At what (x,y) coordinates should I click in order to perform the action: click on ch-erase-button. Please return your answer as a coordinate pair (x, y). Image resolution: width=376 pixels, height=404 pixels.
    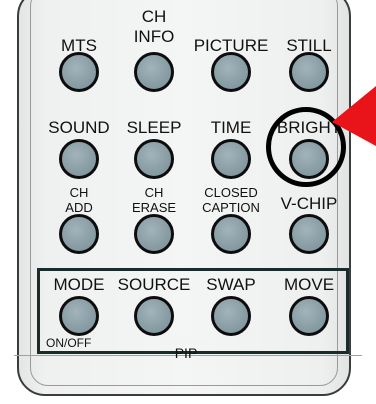
    Looking at the image, I should click on (154, 234).